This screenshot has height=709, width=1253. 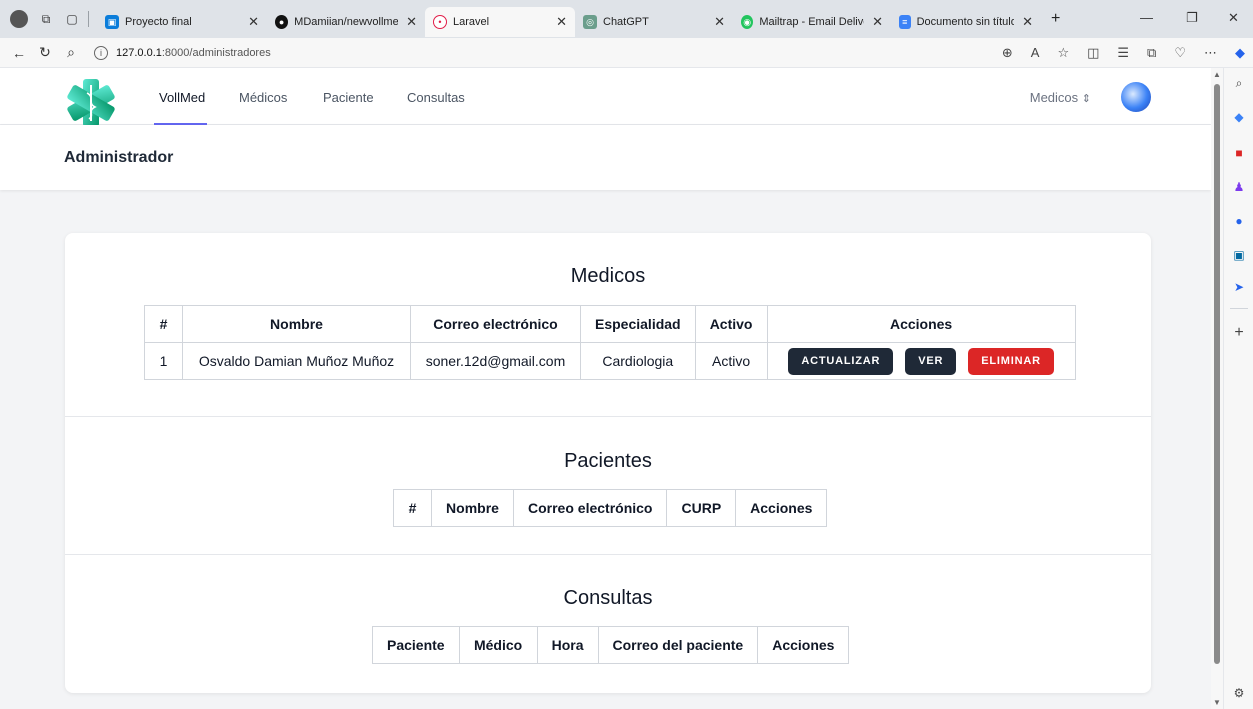 What do you see at coordinates (1007, 53) in the screenshot?
I see `zoom-icon: ⊕` at bounding box center [1007, 53].